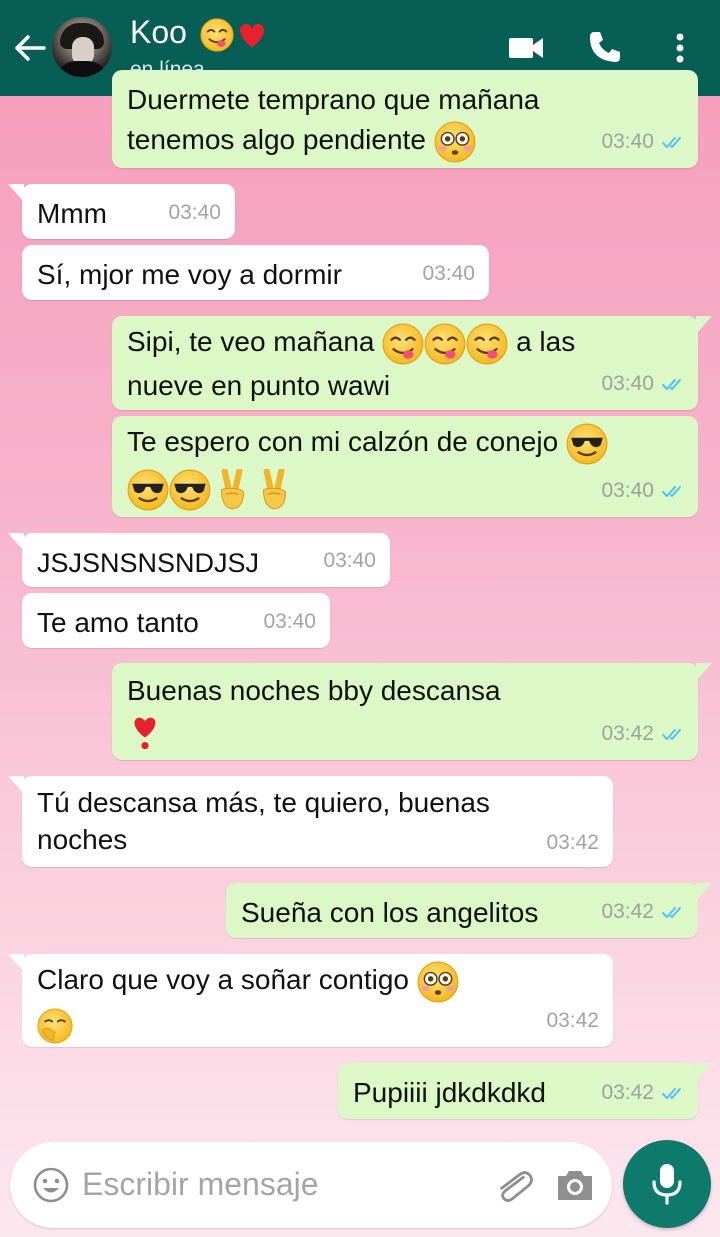 Image resolution: width=720 pixels, height=1237 pixels. Describe the element at coordinates (314, 690) in the screenshot. I see `message-text-line: Buenas noches bby descansa` at that location.